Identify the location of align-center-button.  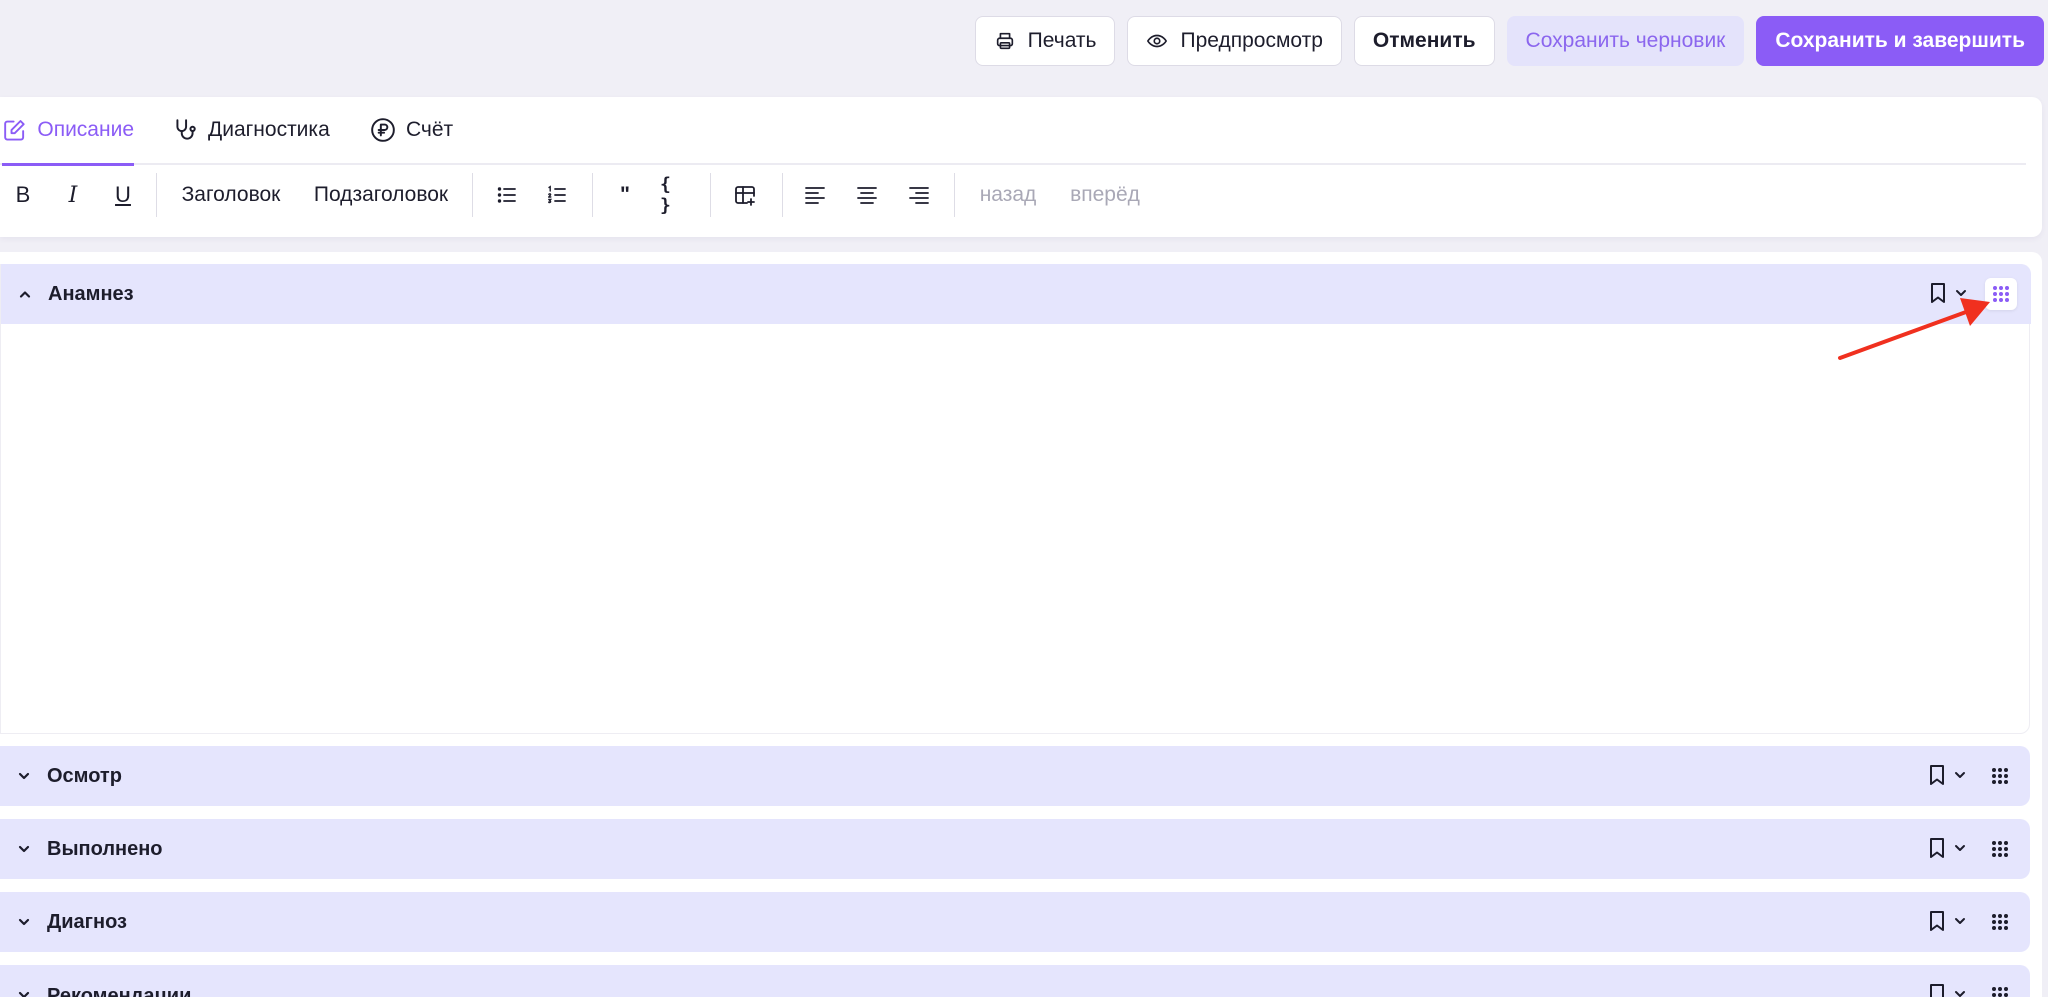
(867, 195).